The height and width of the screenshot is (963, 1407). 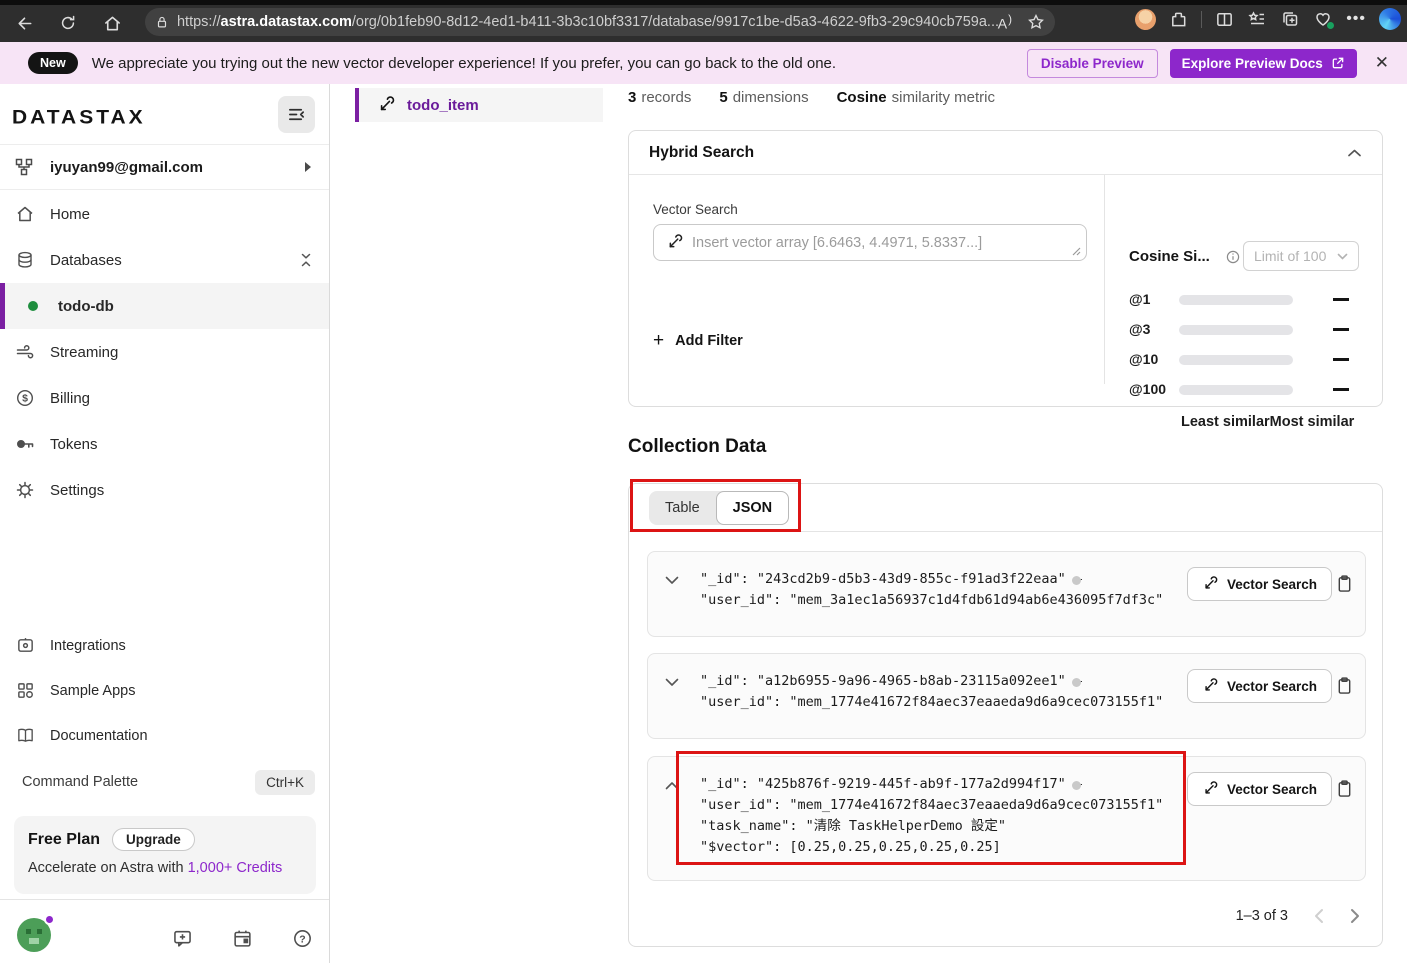 I want to click on vector-search-button-label: Vector Search, so click(x=1272, y=584).